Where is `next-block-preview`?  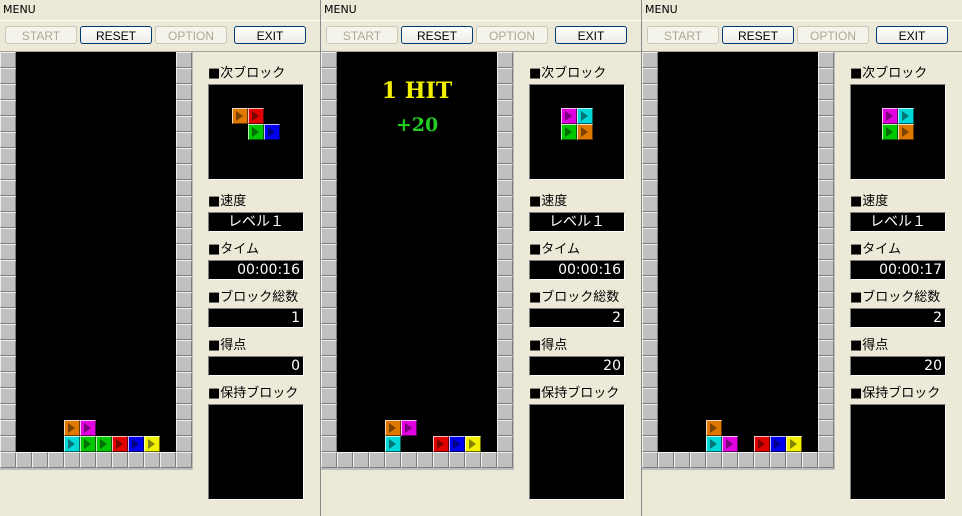 next-block-preview is located at coordinates (577, 132).